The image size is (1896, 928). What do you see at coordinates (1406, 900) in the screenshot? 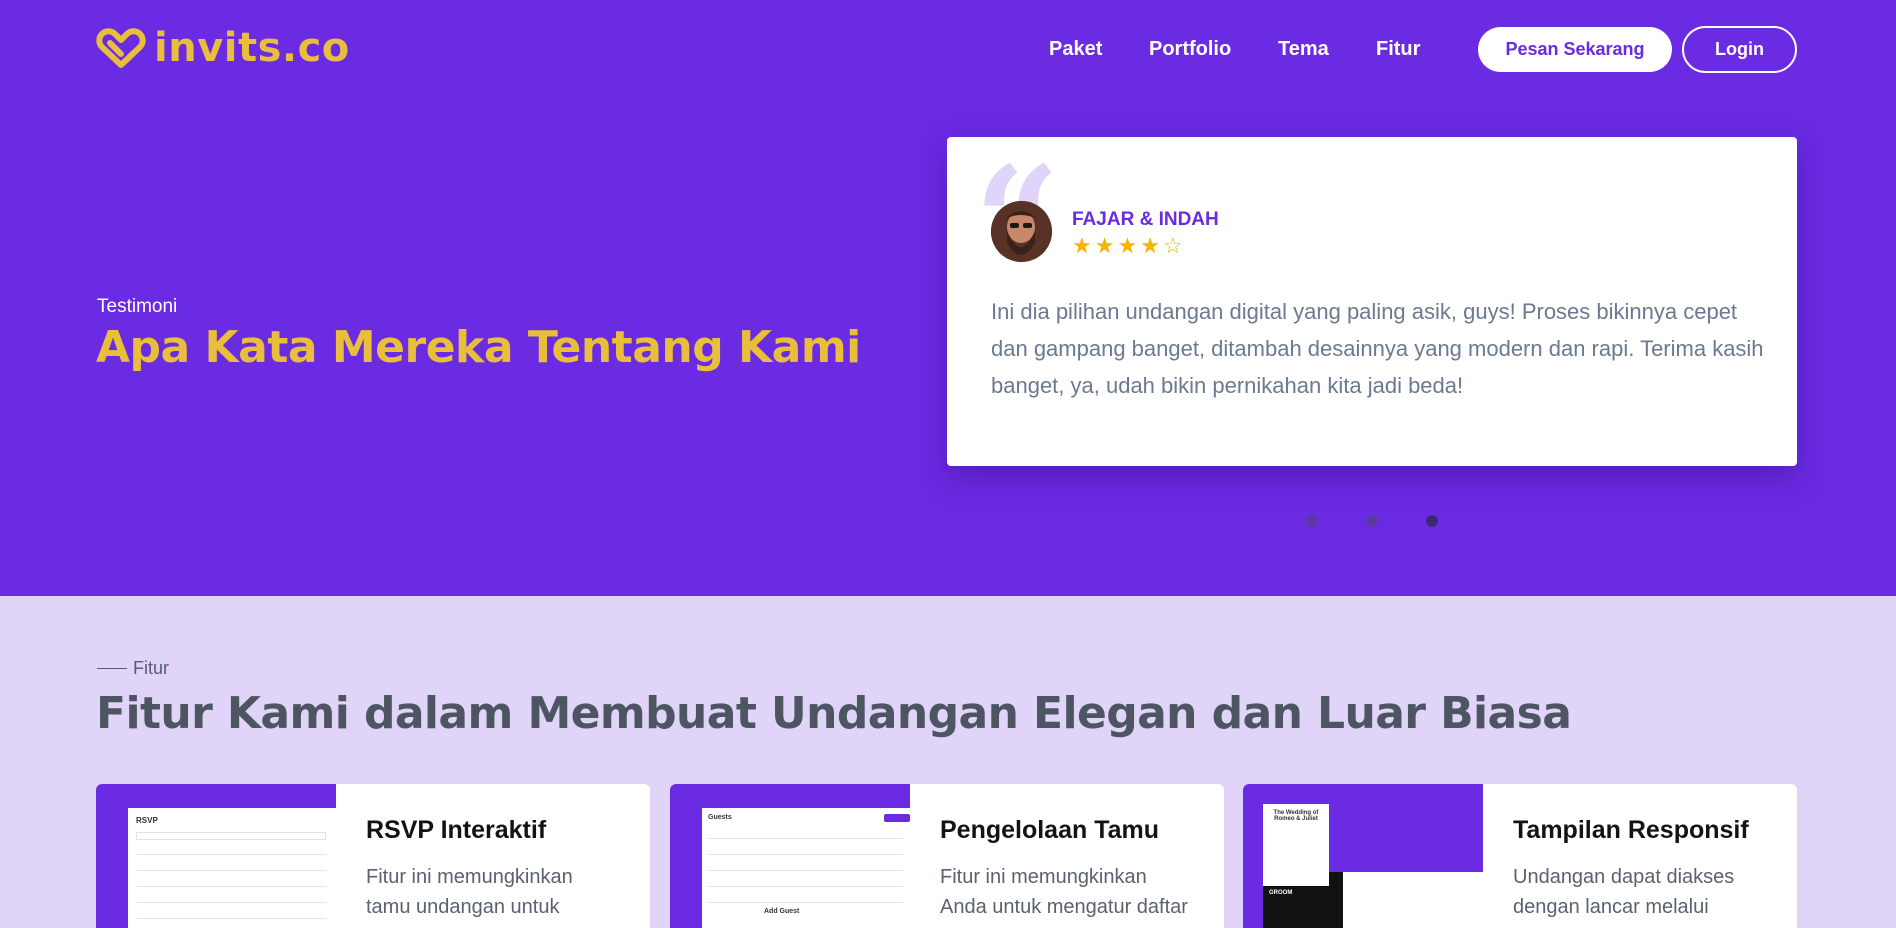
I see `desktop-preview` at bounding box center [1406, 900].